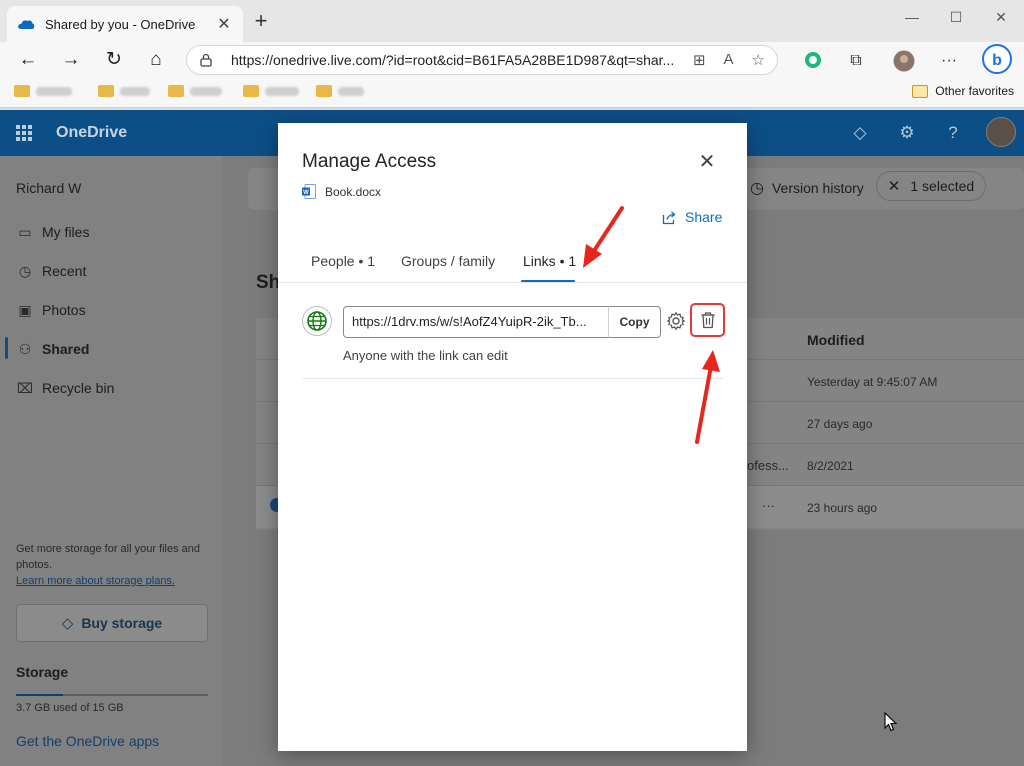 The width and height of the screenshot is (1024, 766). I want to click on tab-people: People • 1, so click(343, 261).